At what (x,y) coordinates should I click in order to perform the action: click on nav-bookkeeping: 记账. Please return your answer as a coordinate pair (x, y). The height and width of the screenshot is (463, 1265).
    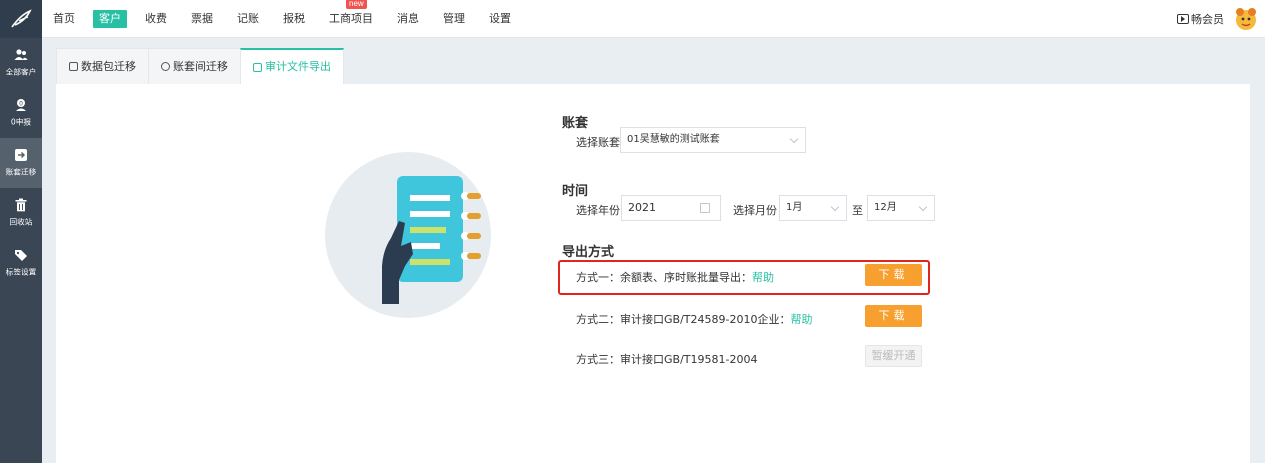
    Looking at the image, I should click on (248, 19).